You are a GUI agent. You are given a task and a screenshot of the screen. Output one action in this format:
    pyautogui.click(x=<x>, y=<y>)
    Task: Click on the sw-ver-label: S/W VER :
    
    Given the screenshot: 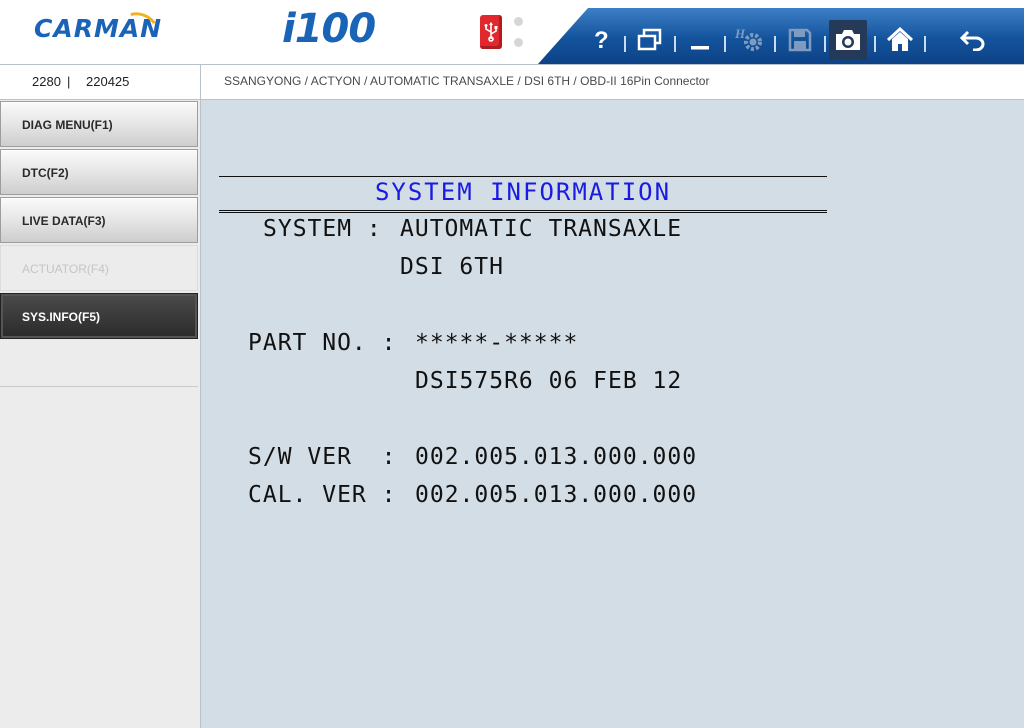 What is the action you would take?
    pyautogui.click(x=322, y=457)
    